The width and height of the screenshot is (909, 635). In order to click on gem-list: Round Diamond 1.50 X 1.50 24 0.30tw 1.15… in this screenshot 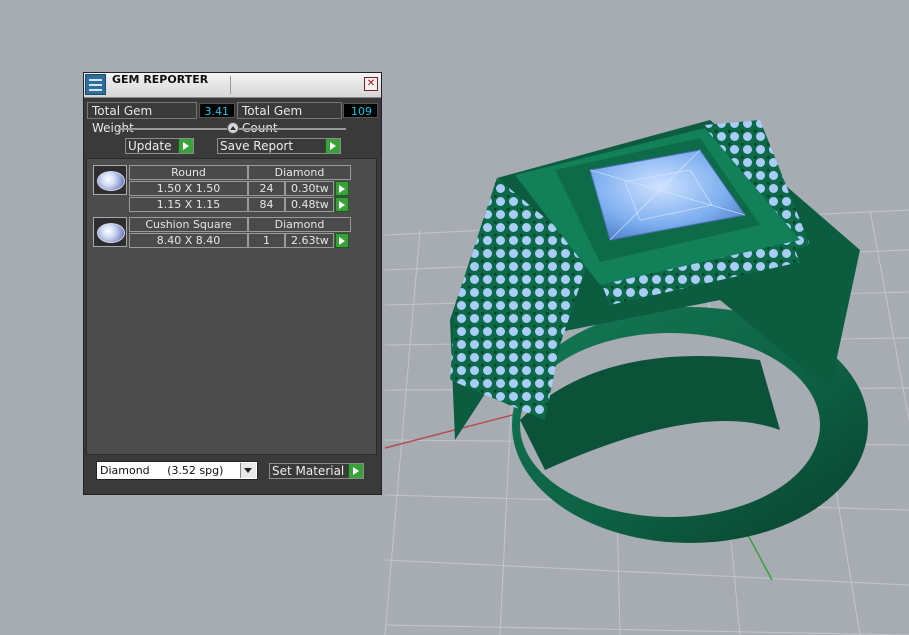, I will do `click(231, 306)`.